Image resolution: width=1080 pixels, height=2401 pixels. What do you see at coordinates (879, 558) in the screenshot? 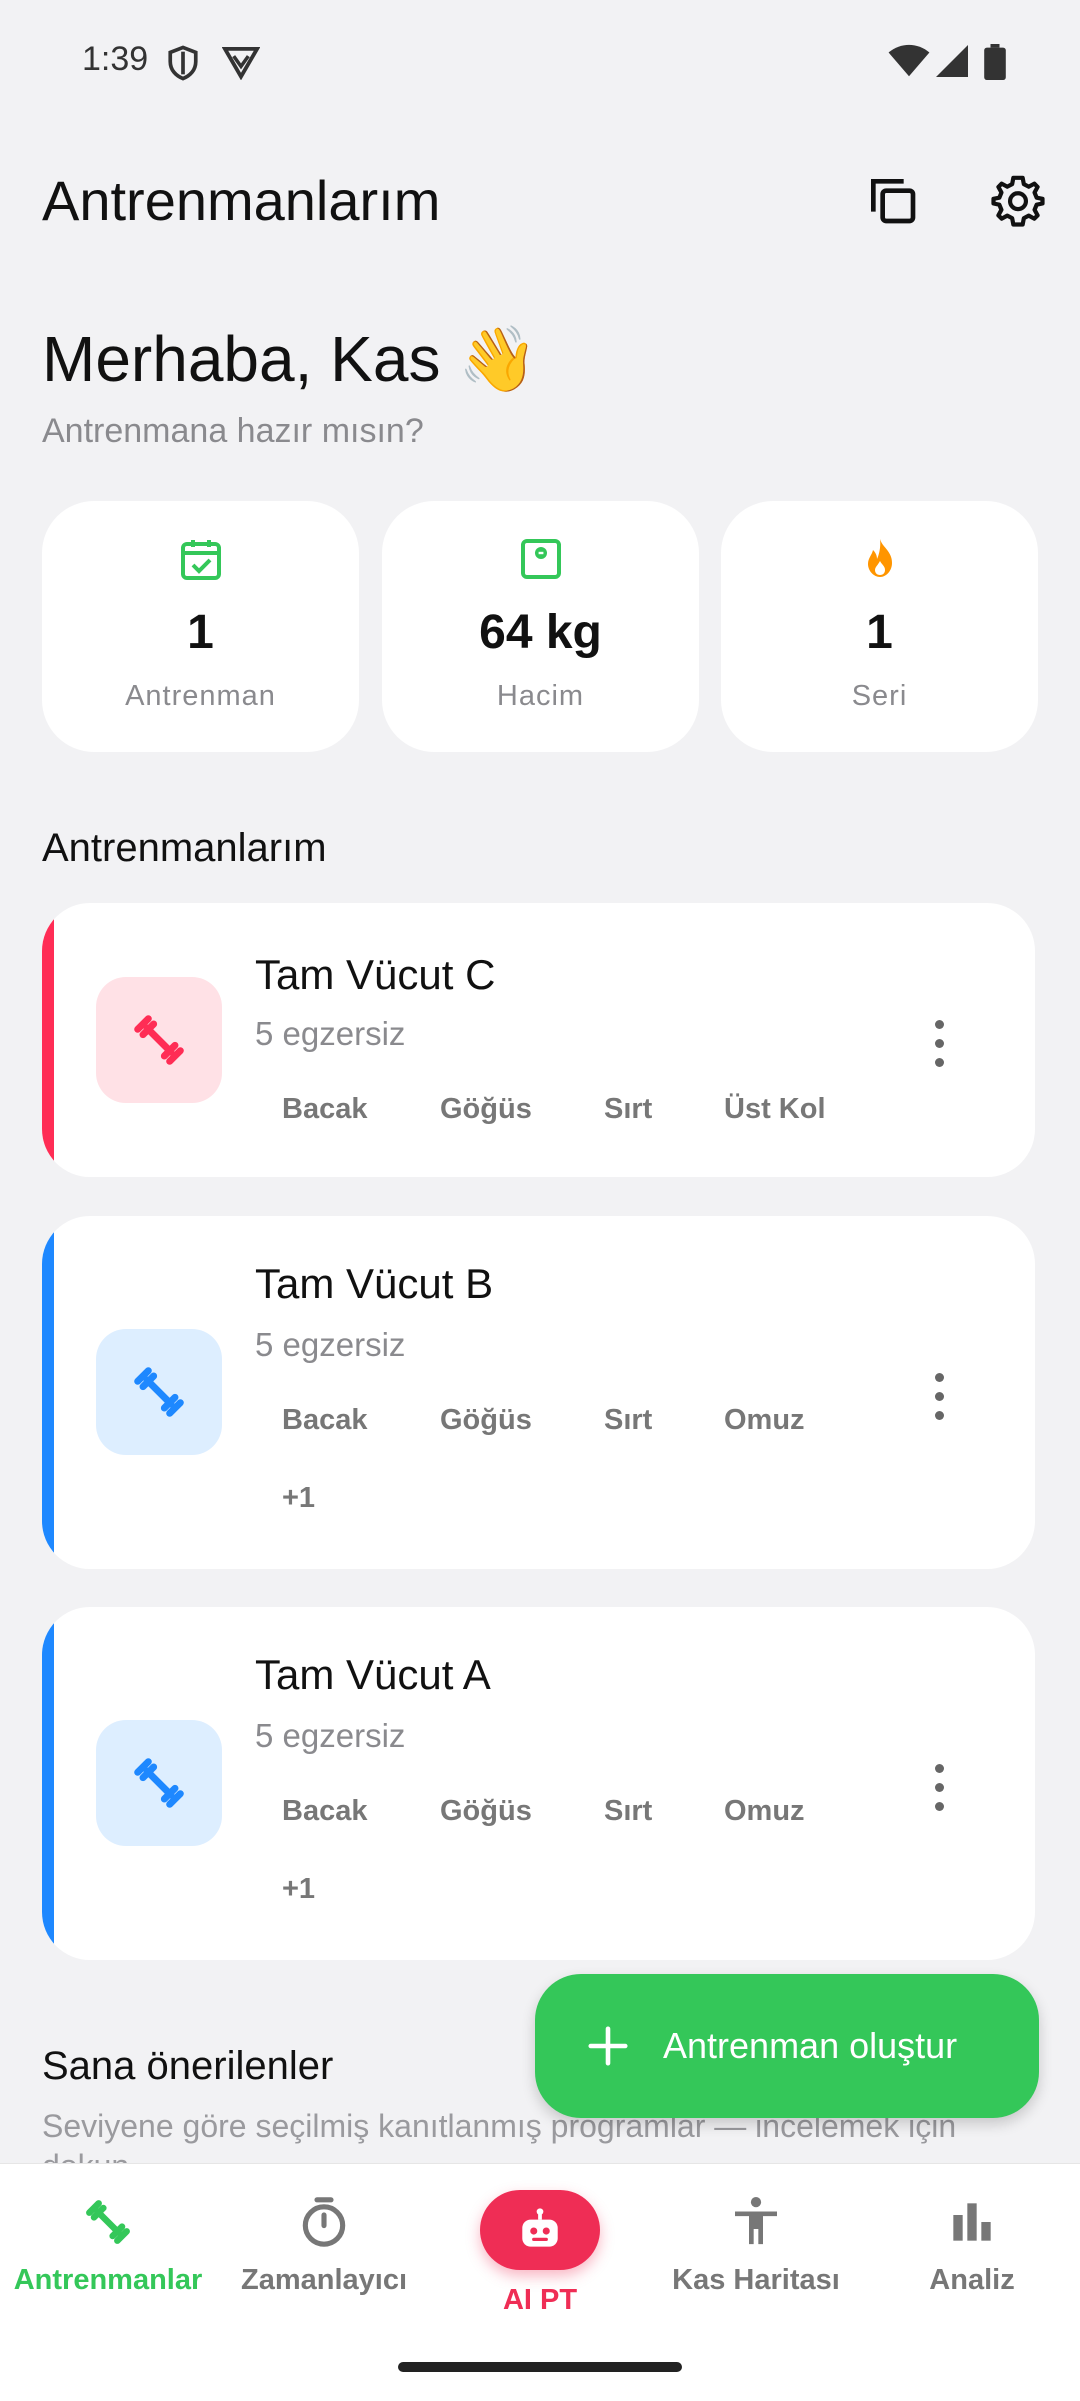
I see `flame-icon` at bounding box center [879, 558].